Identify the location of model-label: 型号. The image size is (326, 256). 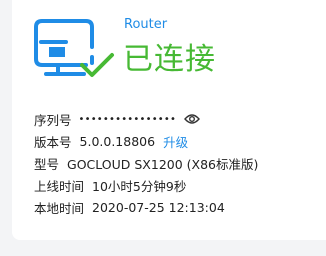
(47, 164).